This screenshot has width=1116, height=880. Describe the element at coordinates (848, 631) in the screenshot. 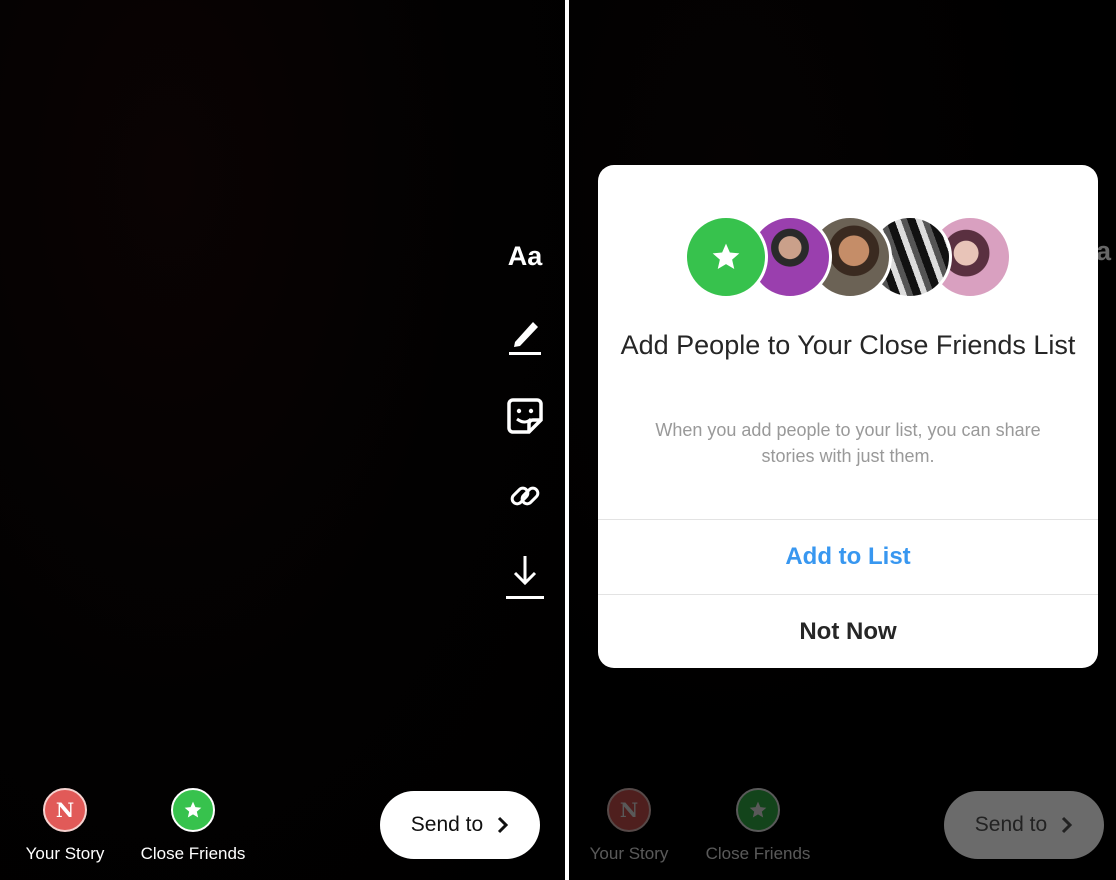

I see `not-now-button: Not Now` at that location.